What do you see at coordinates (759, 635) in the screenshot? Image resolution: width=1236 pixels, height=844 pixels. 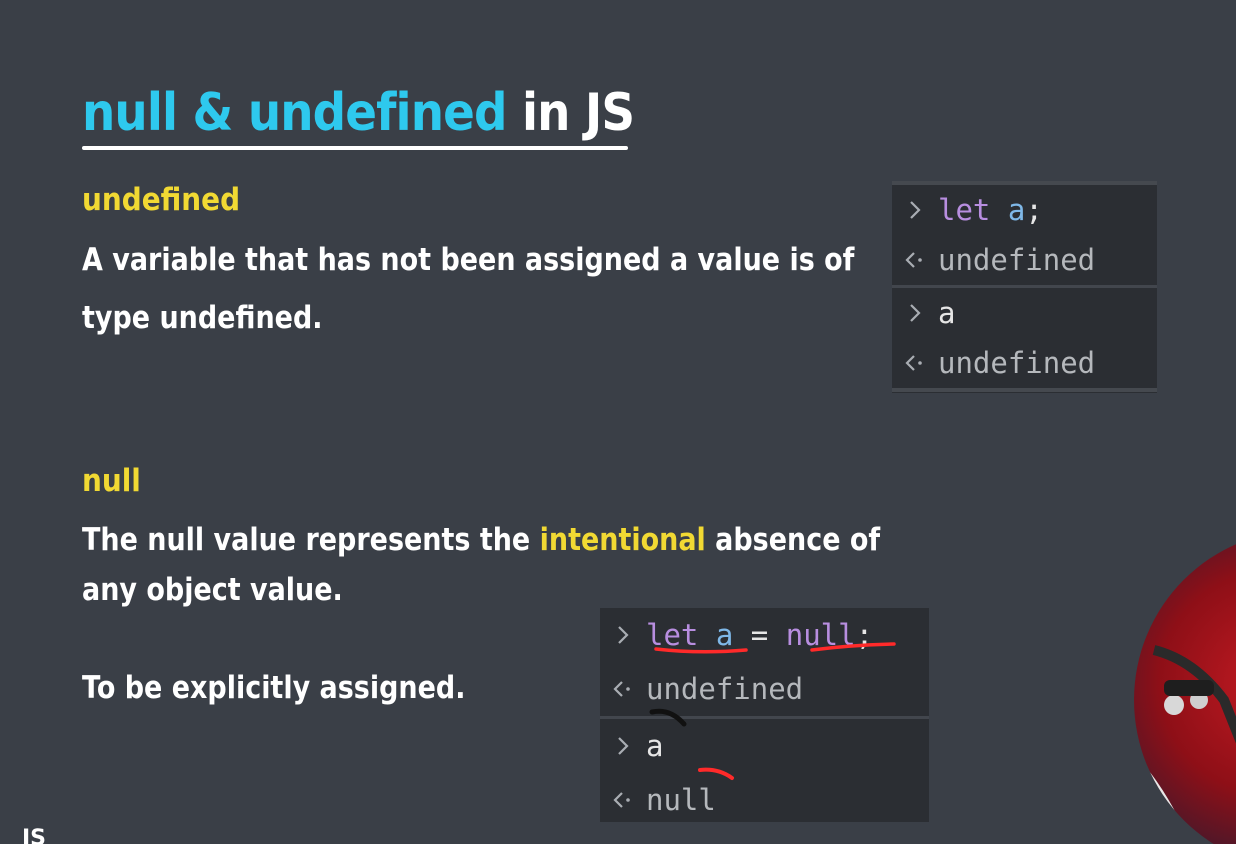 I see `code-operator: =` at bounding box center [759, 635].